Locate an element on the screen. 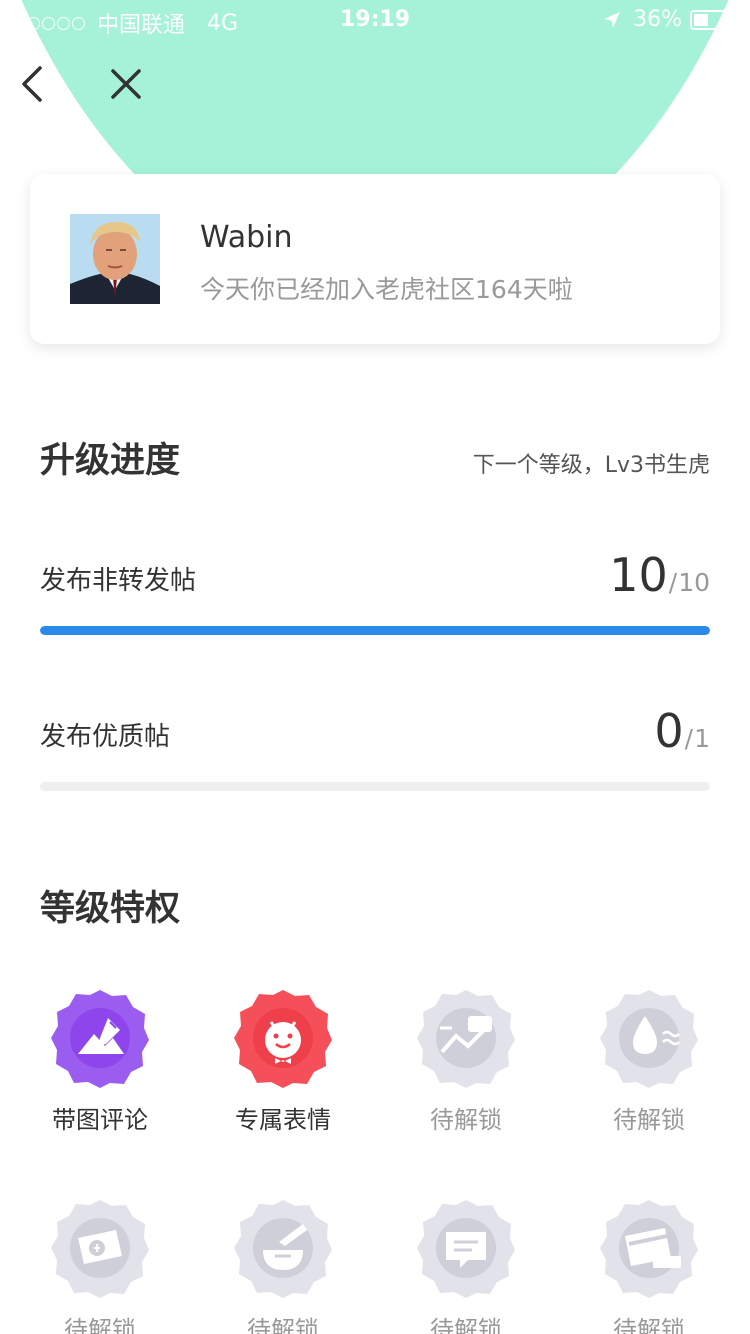 This screenshot has width=750, height=1334. chart-icon is located at coordinates (466, 1039).